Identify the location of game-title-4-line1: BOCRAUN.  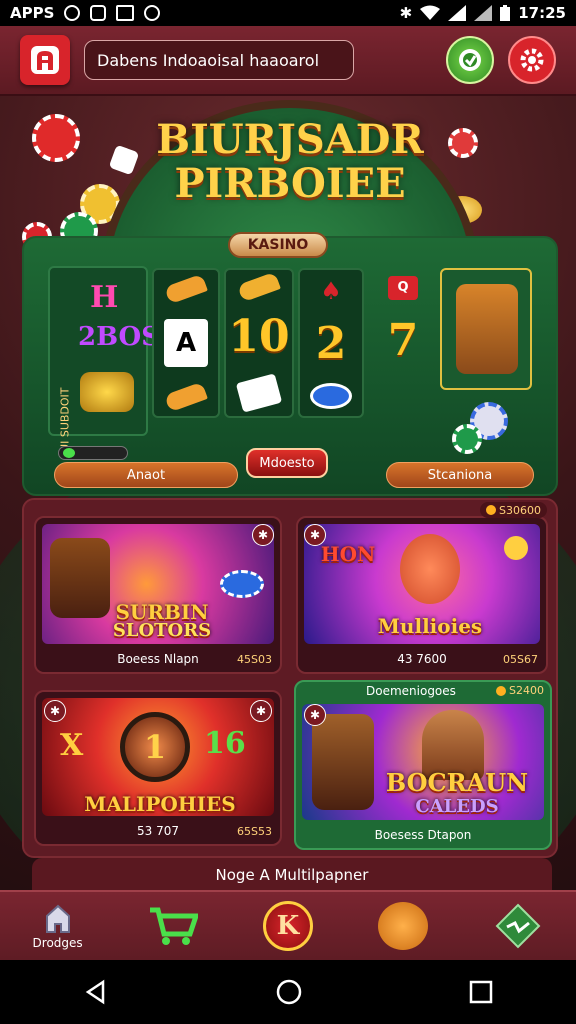
(457, 782).